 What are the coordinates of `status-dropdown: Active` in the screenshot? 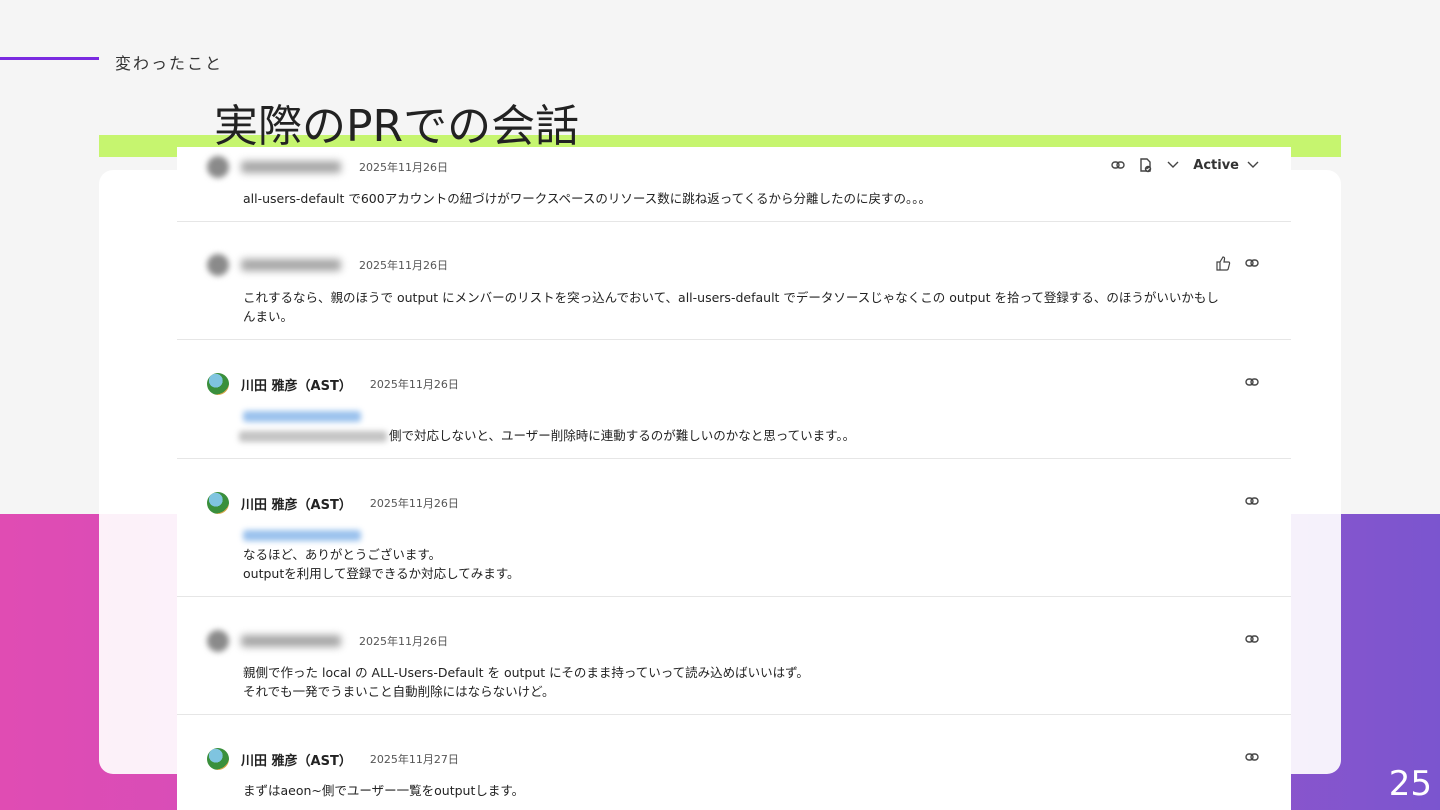 It's located at (1226, 165).